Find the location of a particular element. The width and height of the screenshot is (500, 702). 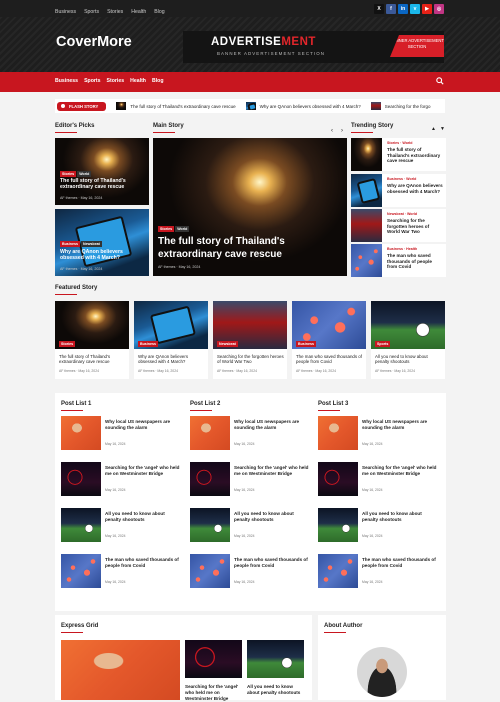

section-title-about: About Author is located at coordinates (343, 628).